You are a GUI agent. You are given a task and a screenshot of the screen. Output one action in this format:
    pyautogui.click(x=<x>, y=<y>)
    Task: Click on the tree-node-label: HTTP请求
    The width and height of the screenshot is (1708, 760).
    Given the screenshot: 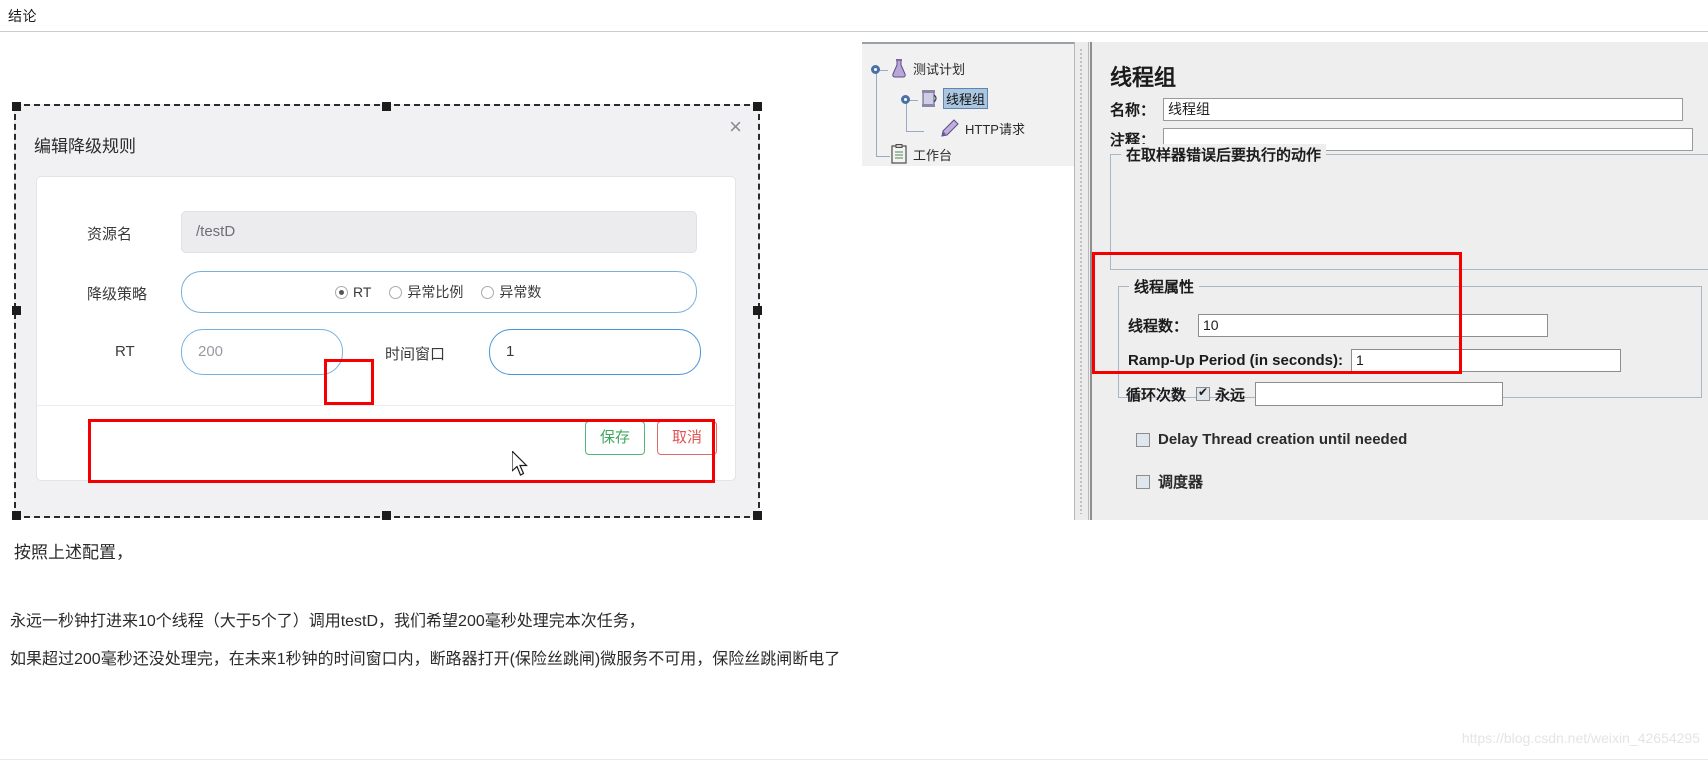 What is the action you would take?
    pyautogui.click(x=995, y=129)
    